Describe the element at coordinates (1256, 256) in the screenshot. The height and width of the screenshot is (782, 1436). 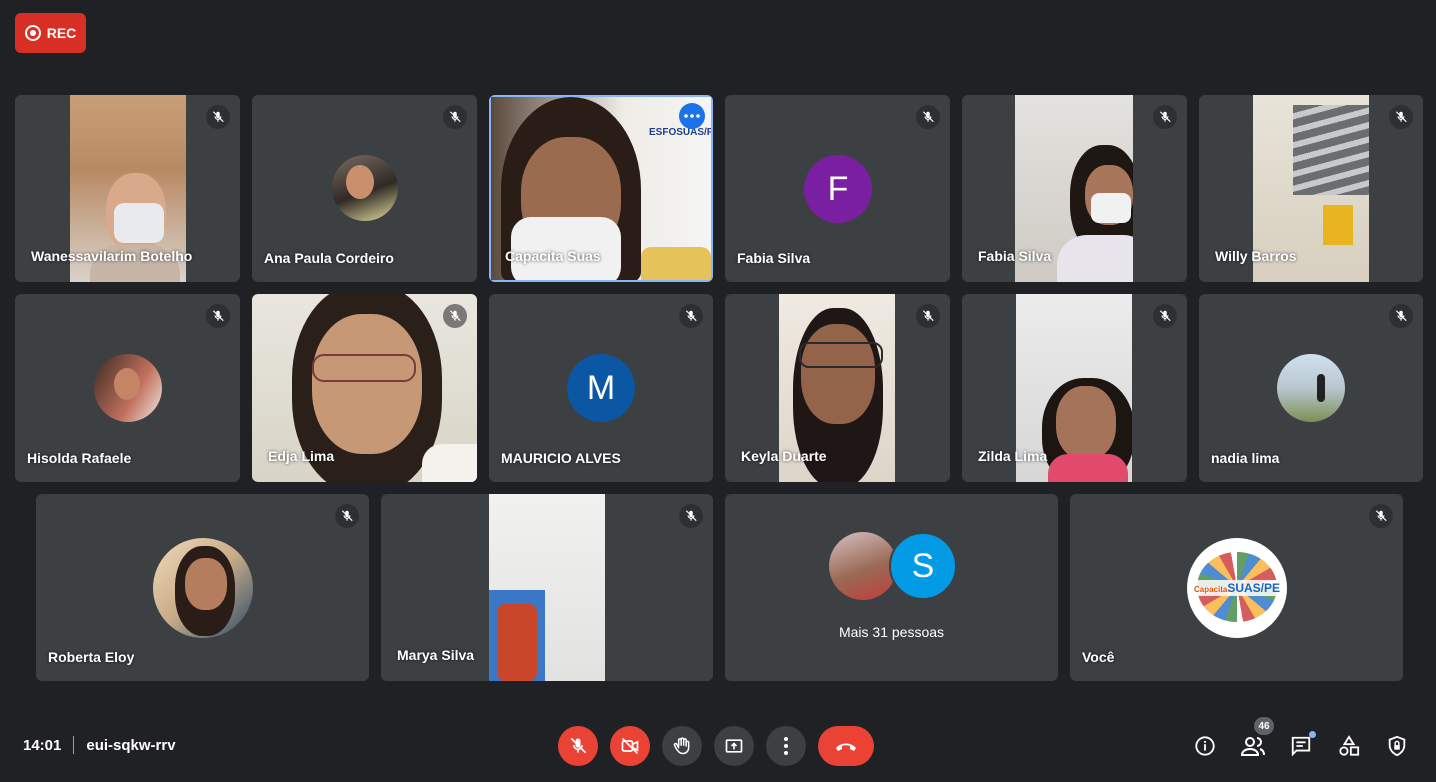
I see `participant-name: Willy Barros` at that location.